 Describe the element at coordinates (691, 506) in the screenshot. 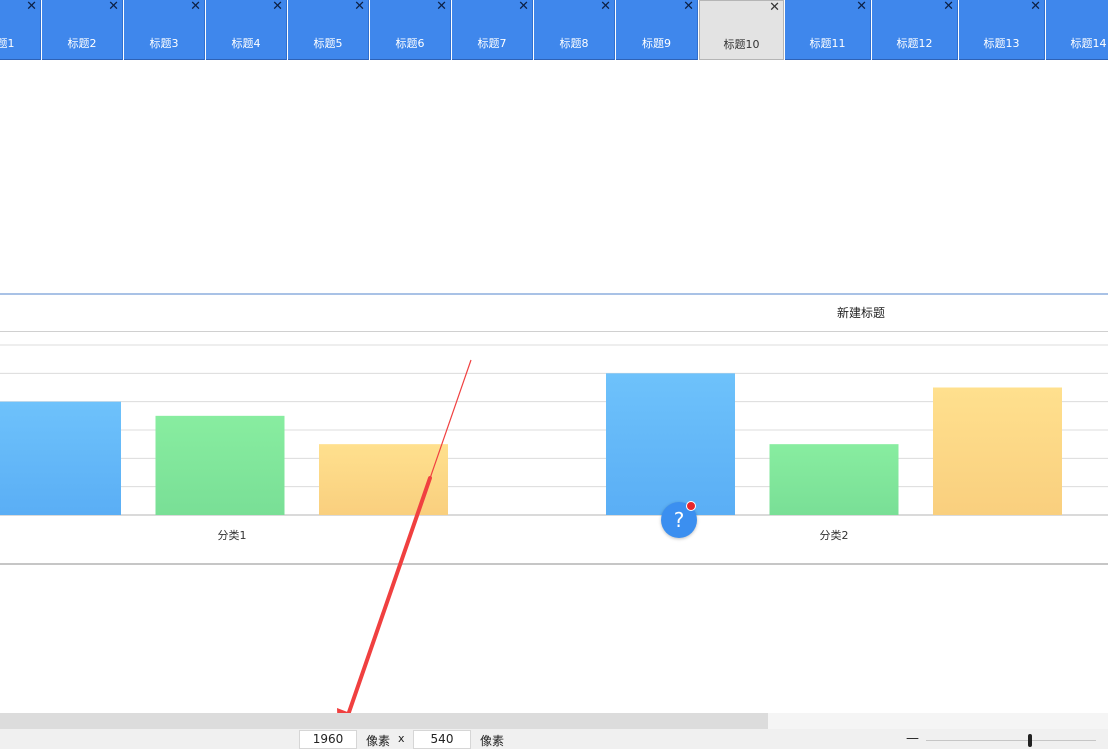

I see `notification-dot` at that location.